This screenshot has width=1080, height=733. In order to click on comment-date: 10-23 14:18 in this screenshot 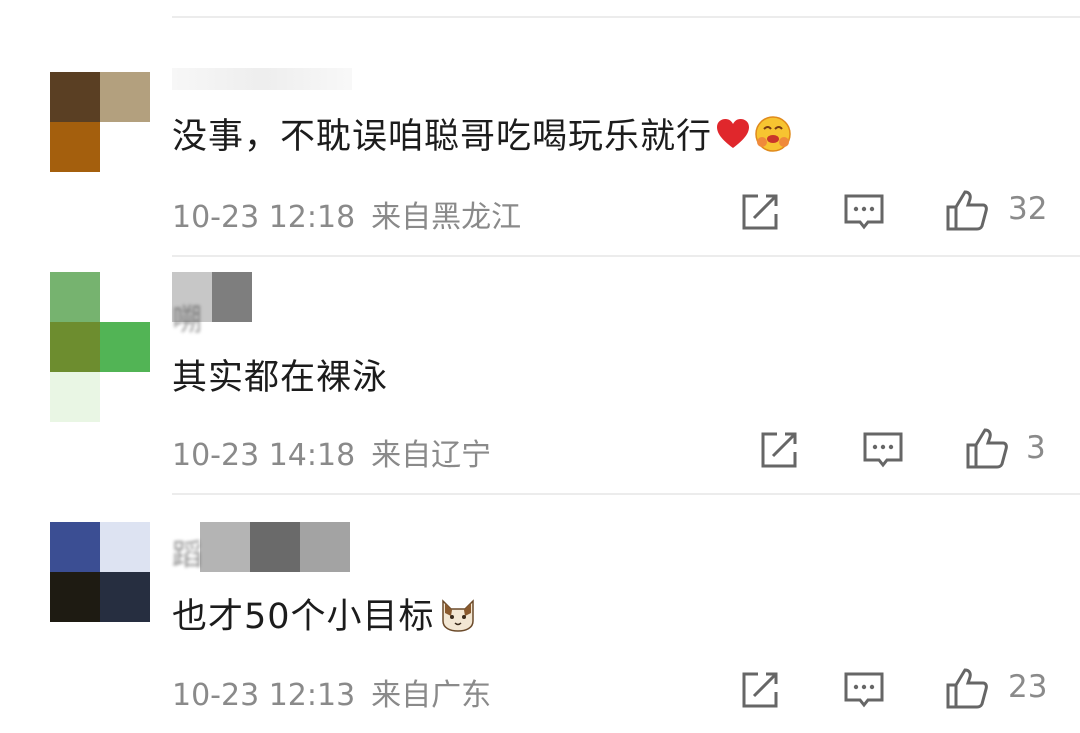, I will do `click(264, 455)`.